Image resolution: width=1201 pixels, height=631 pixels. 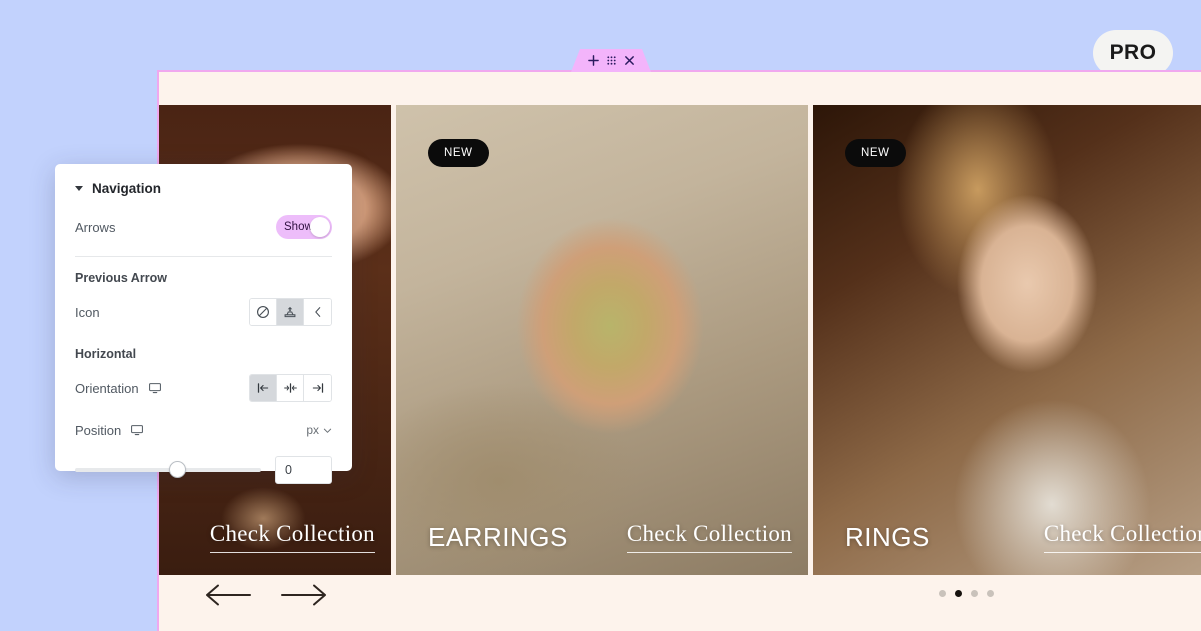 I want to click on arrows-row: Arrows Show, so click(x=203, y=227).